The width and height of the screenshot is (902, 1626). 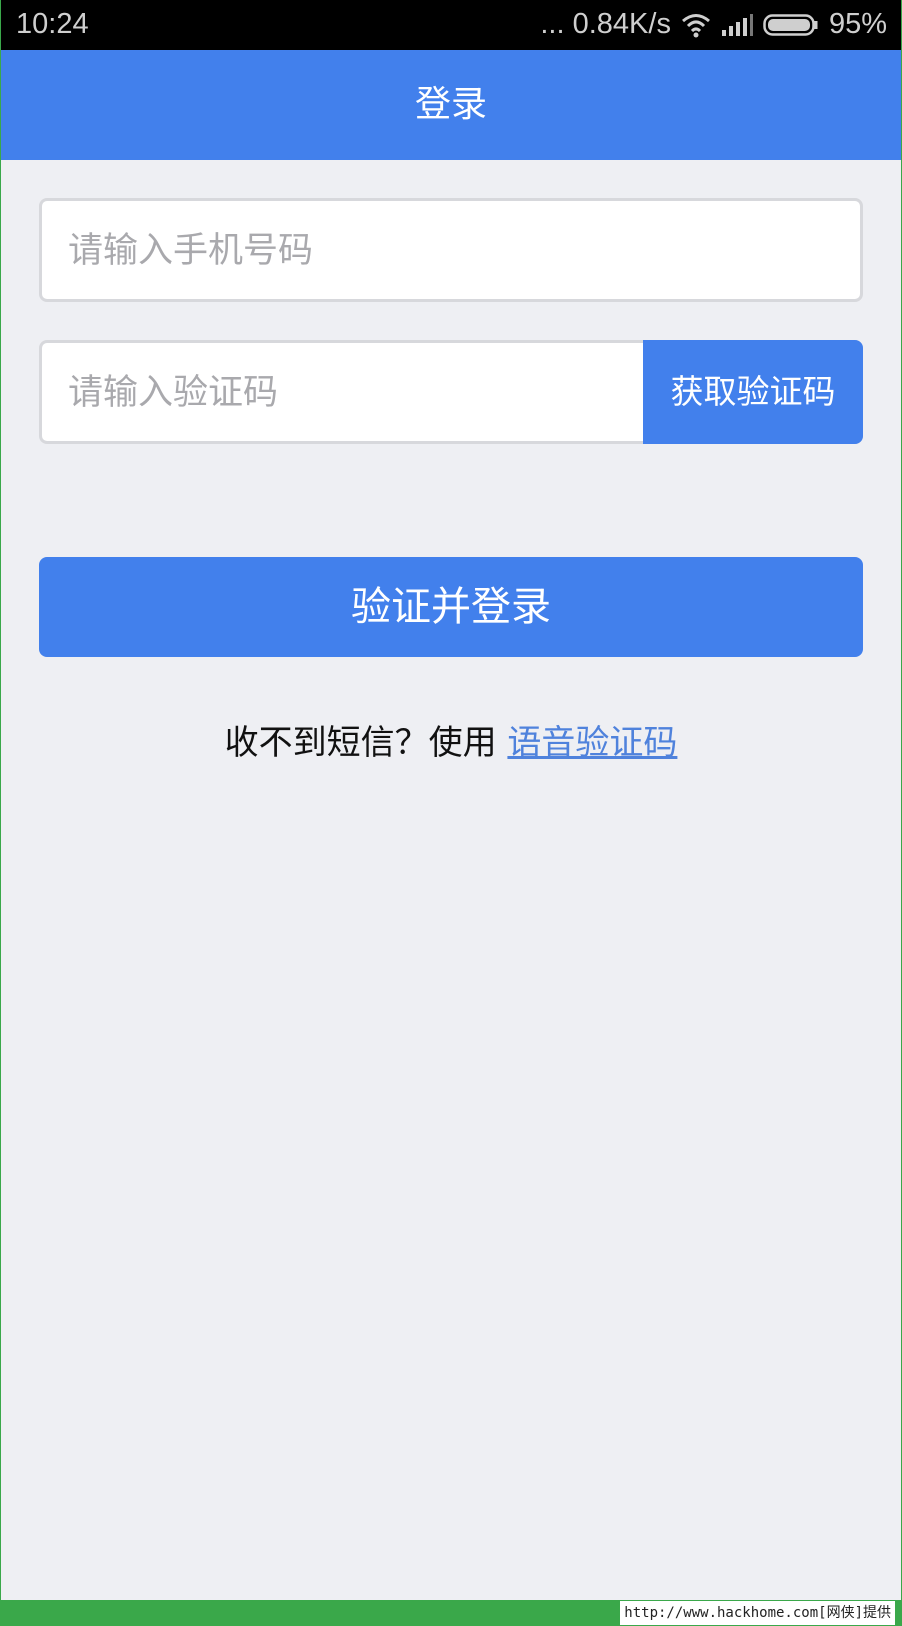 I want to click on watermark-text: http://www.hackhome.com[网侠]提供, so click(x=757, y=1613).